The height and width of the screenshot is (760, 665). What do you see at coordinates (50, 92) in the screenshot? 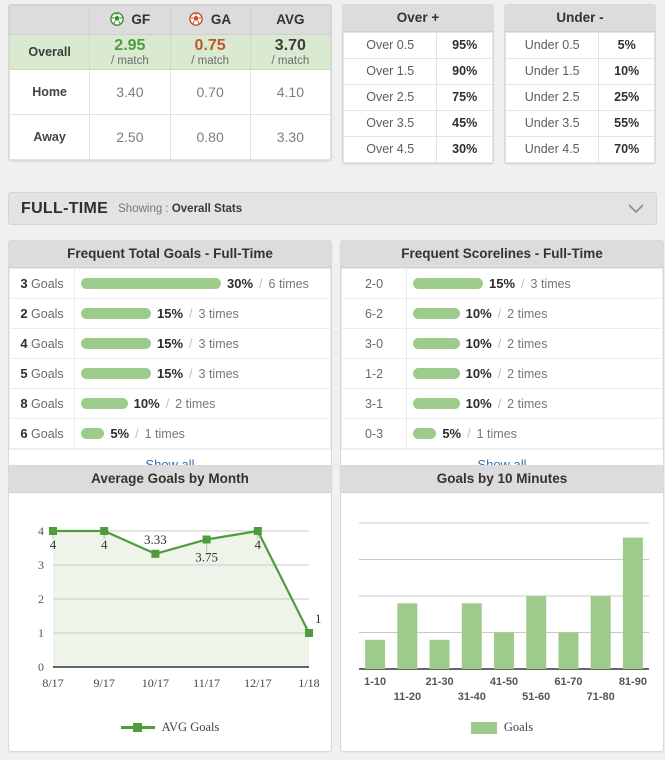
I see `row-label-home: Home` at bounding box center [50, 92].